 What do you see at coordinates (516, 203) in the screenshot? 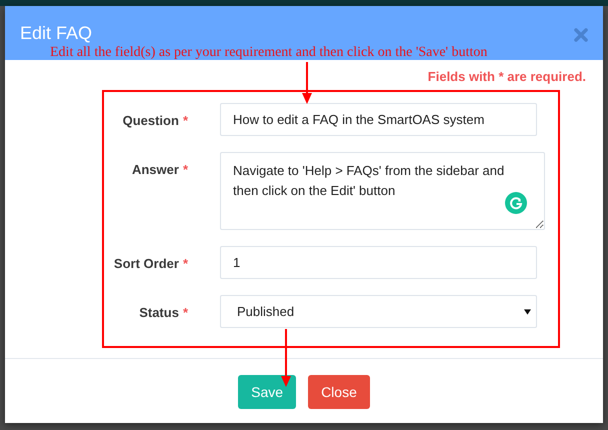
I see `grammar-check-icon` at bounding box center [516, 203].